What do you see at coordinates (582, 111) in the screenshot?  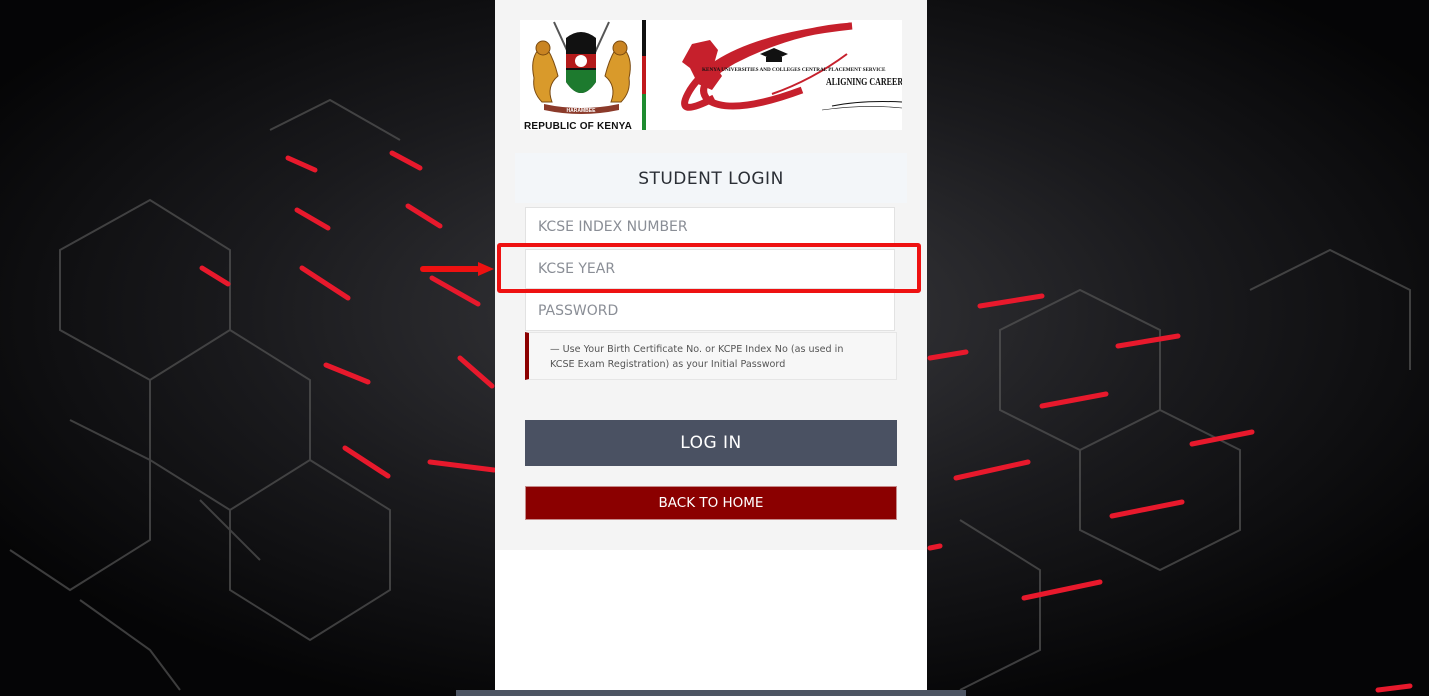 I see `motto-text: HARAMBEE` at bounding box center [582, 111].